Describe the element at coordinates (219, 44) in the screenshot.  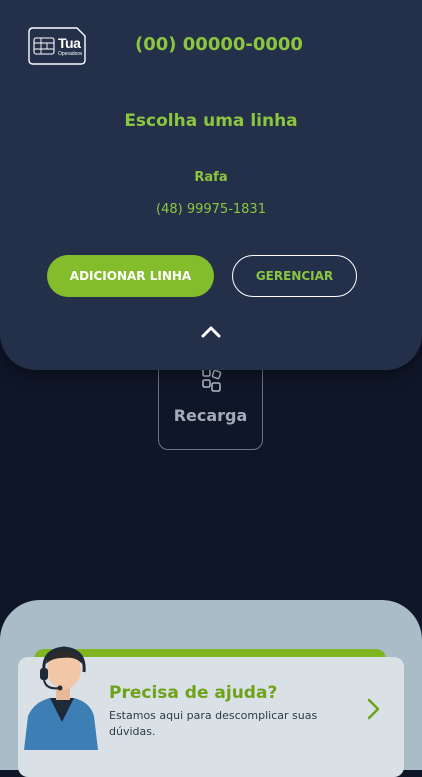
I see `current-phone-number: (00) 00000-0000` at that location.